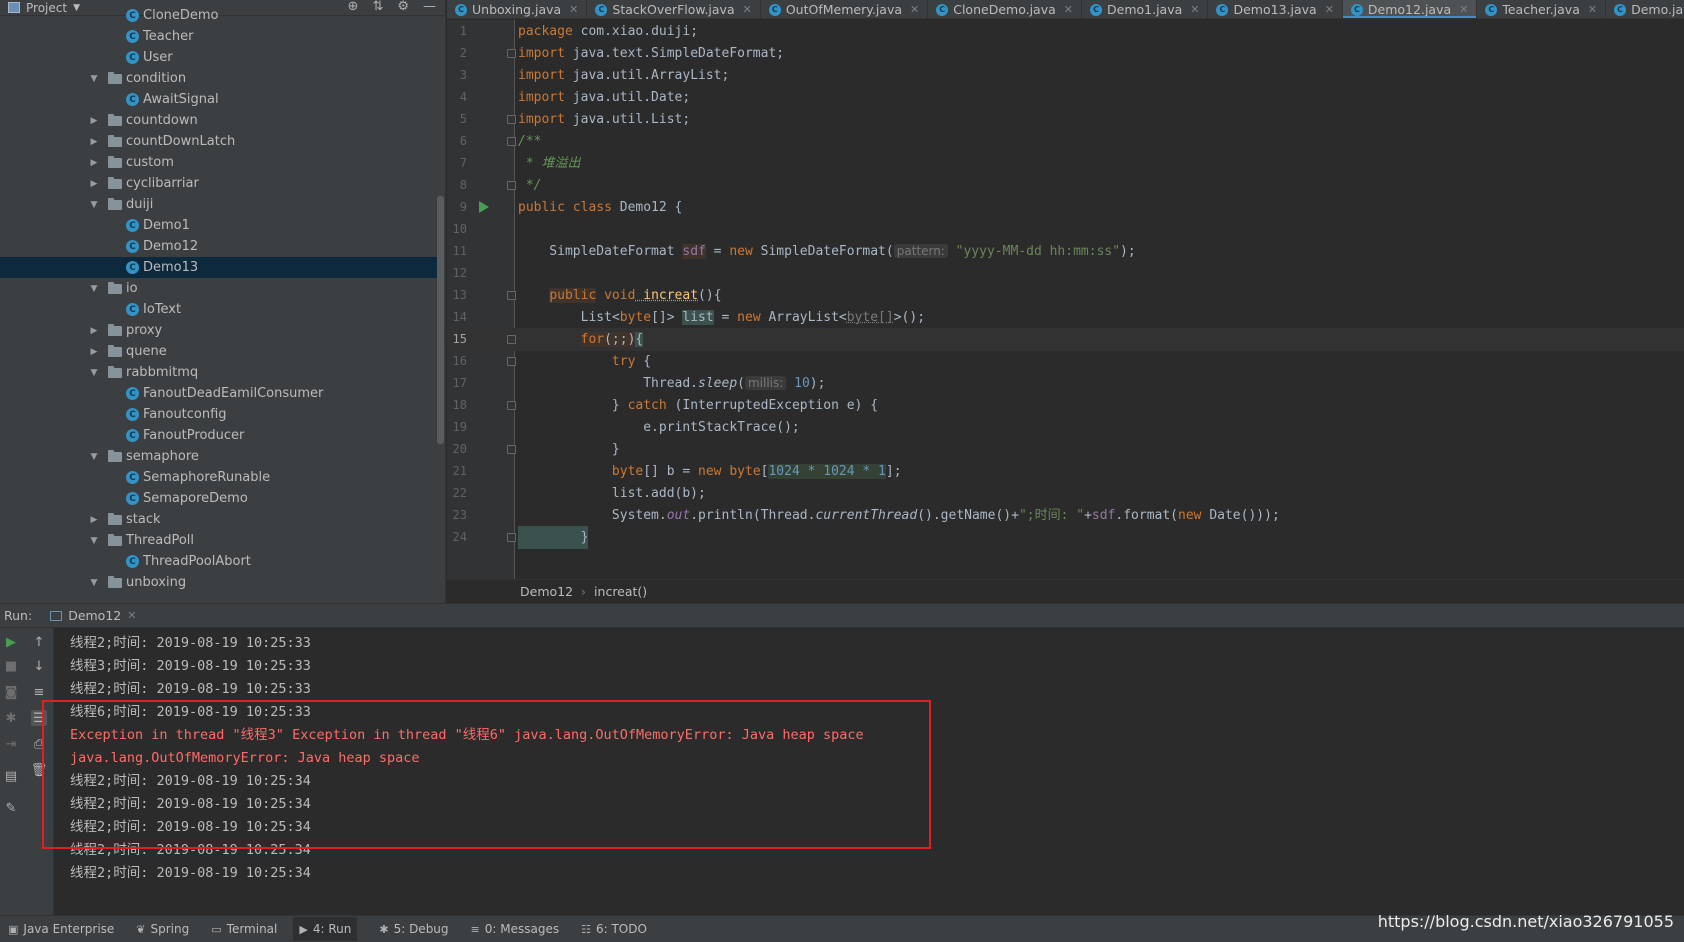  What do you see at coordinates (220, 498) in the screenshot?
I see `tree-class: C SemaporeDemo` at bounding box center [220, 498].